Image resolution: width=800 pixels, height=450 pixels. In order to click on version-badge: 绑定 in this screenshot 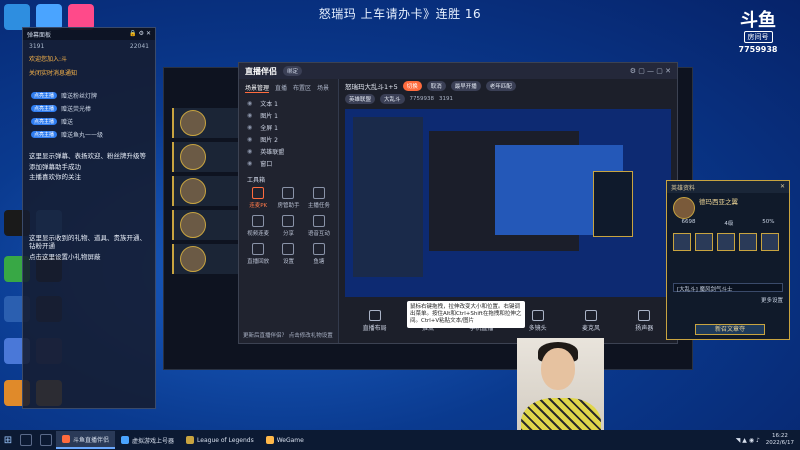, I will do `click(293, 71)`.